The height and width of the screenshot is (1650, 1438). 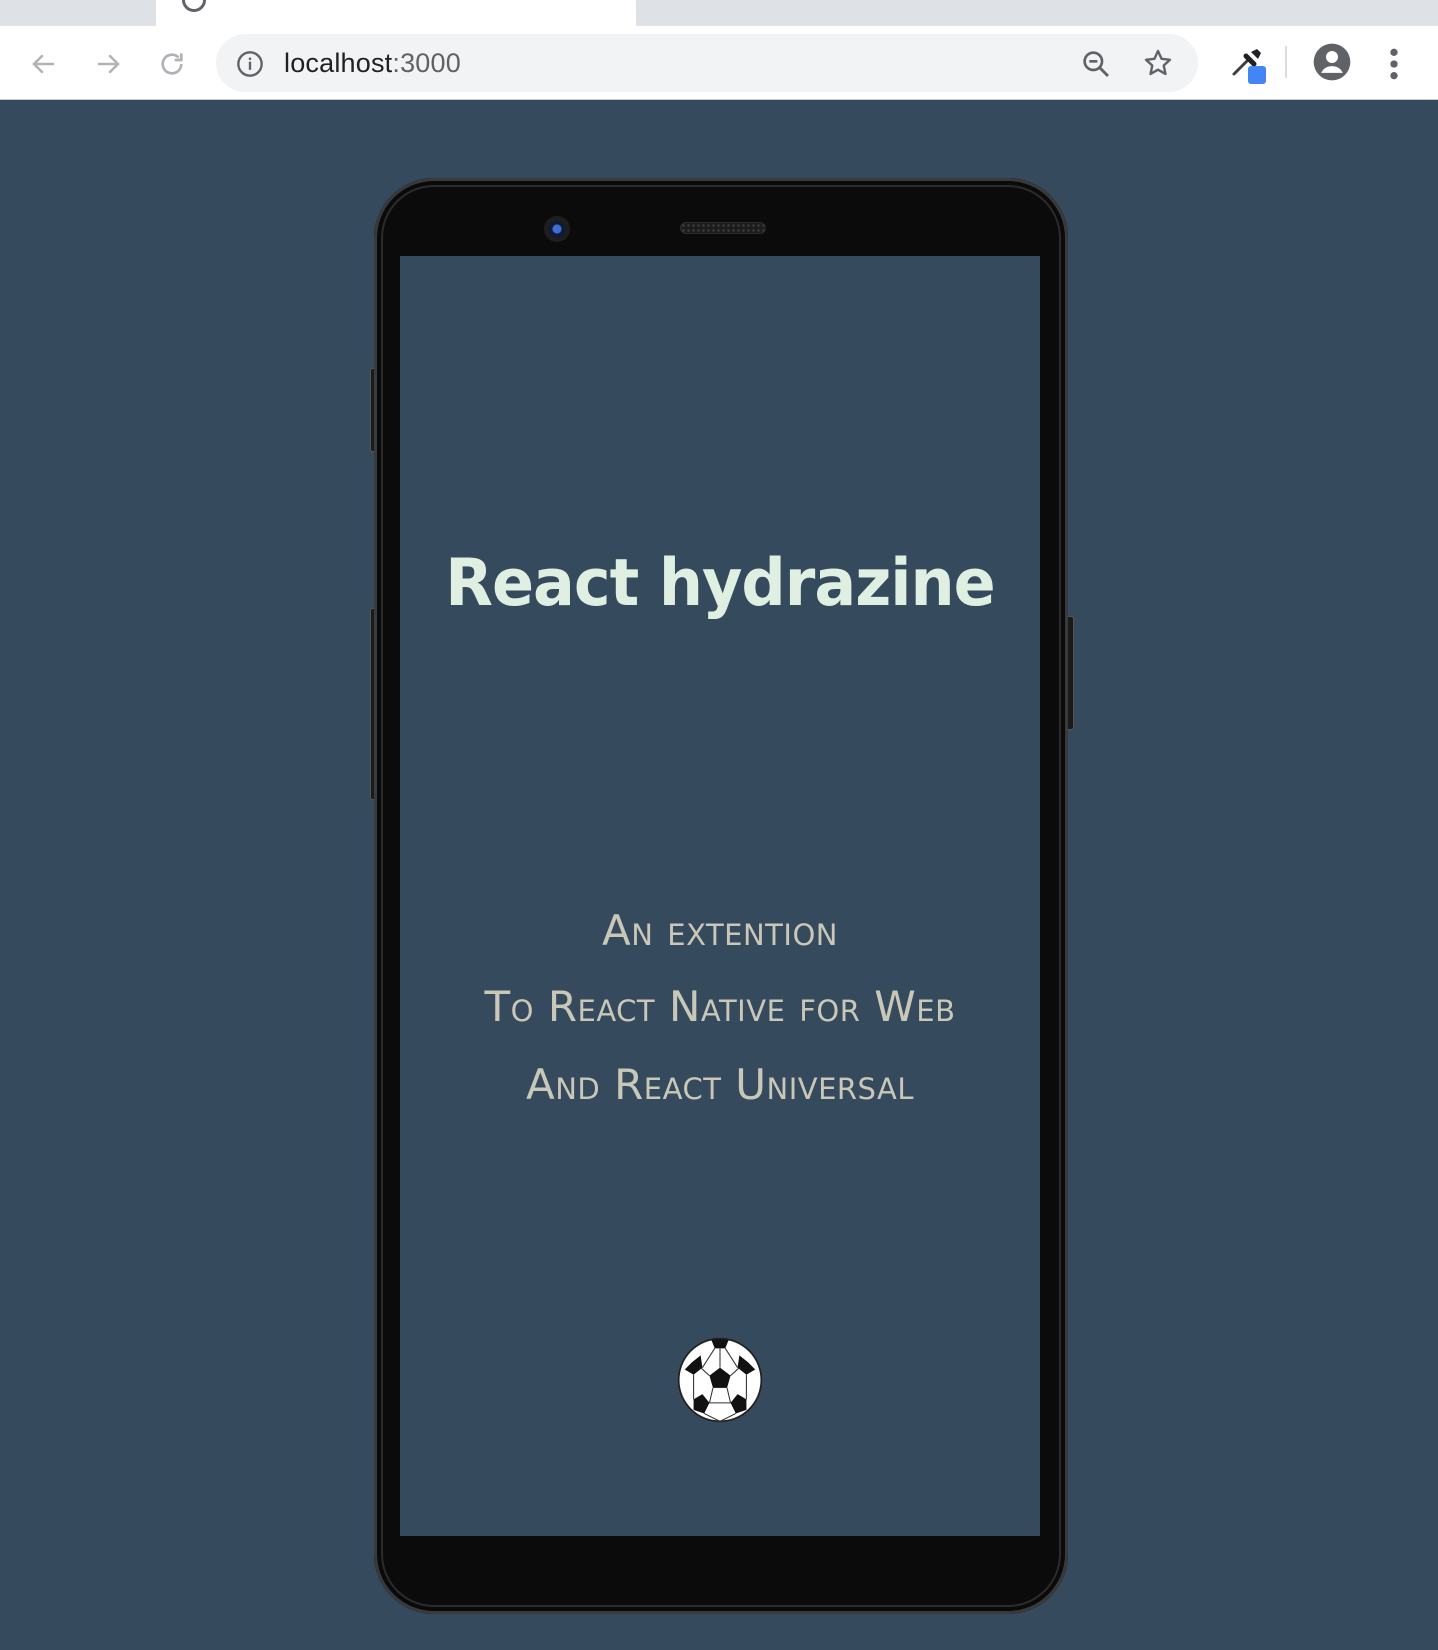 I want to click on tab-next, so click(x=1037, y=13).